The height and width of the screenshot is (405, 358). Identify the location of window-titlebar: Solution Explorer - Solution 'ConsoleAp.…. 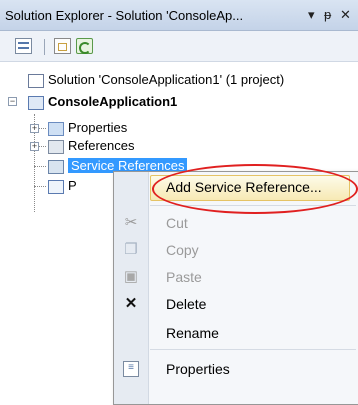
(179, 15).